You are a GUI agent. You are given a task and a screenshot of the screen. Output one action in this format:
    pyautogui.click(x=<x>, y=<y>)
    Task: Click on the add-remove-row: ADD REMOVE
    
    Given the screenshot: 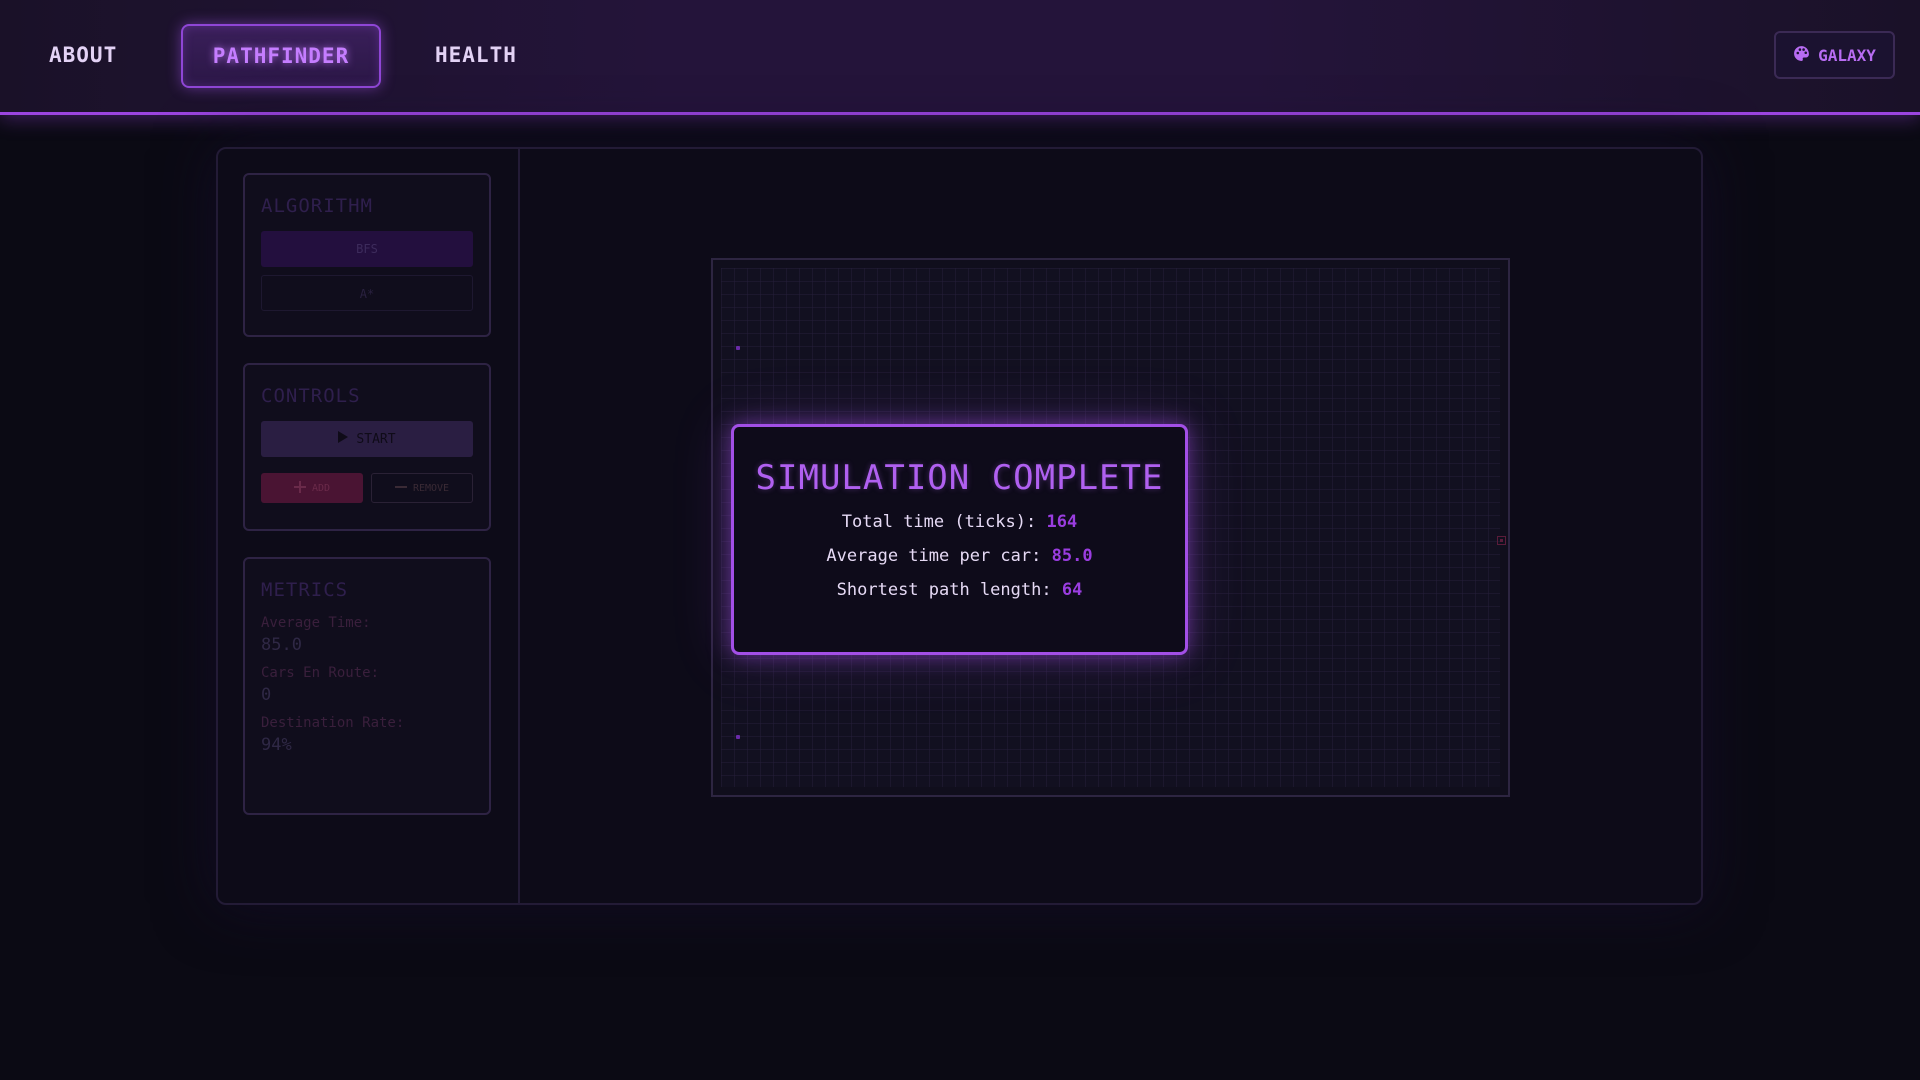 What is the action you would take?
    pyautogui.click(x=367, y=488)
    